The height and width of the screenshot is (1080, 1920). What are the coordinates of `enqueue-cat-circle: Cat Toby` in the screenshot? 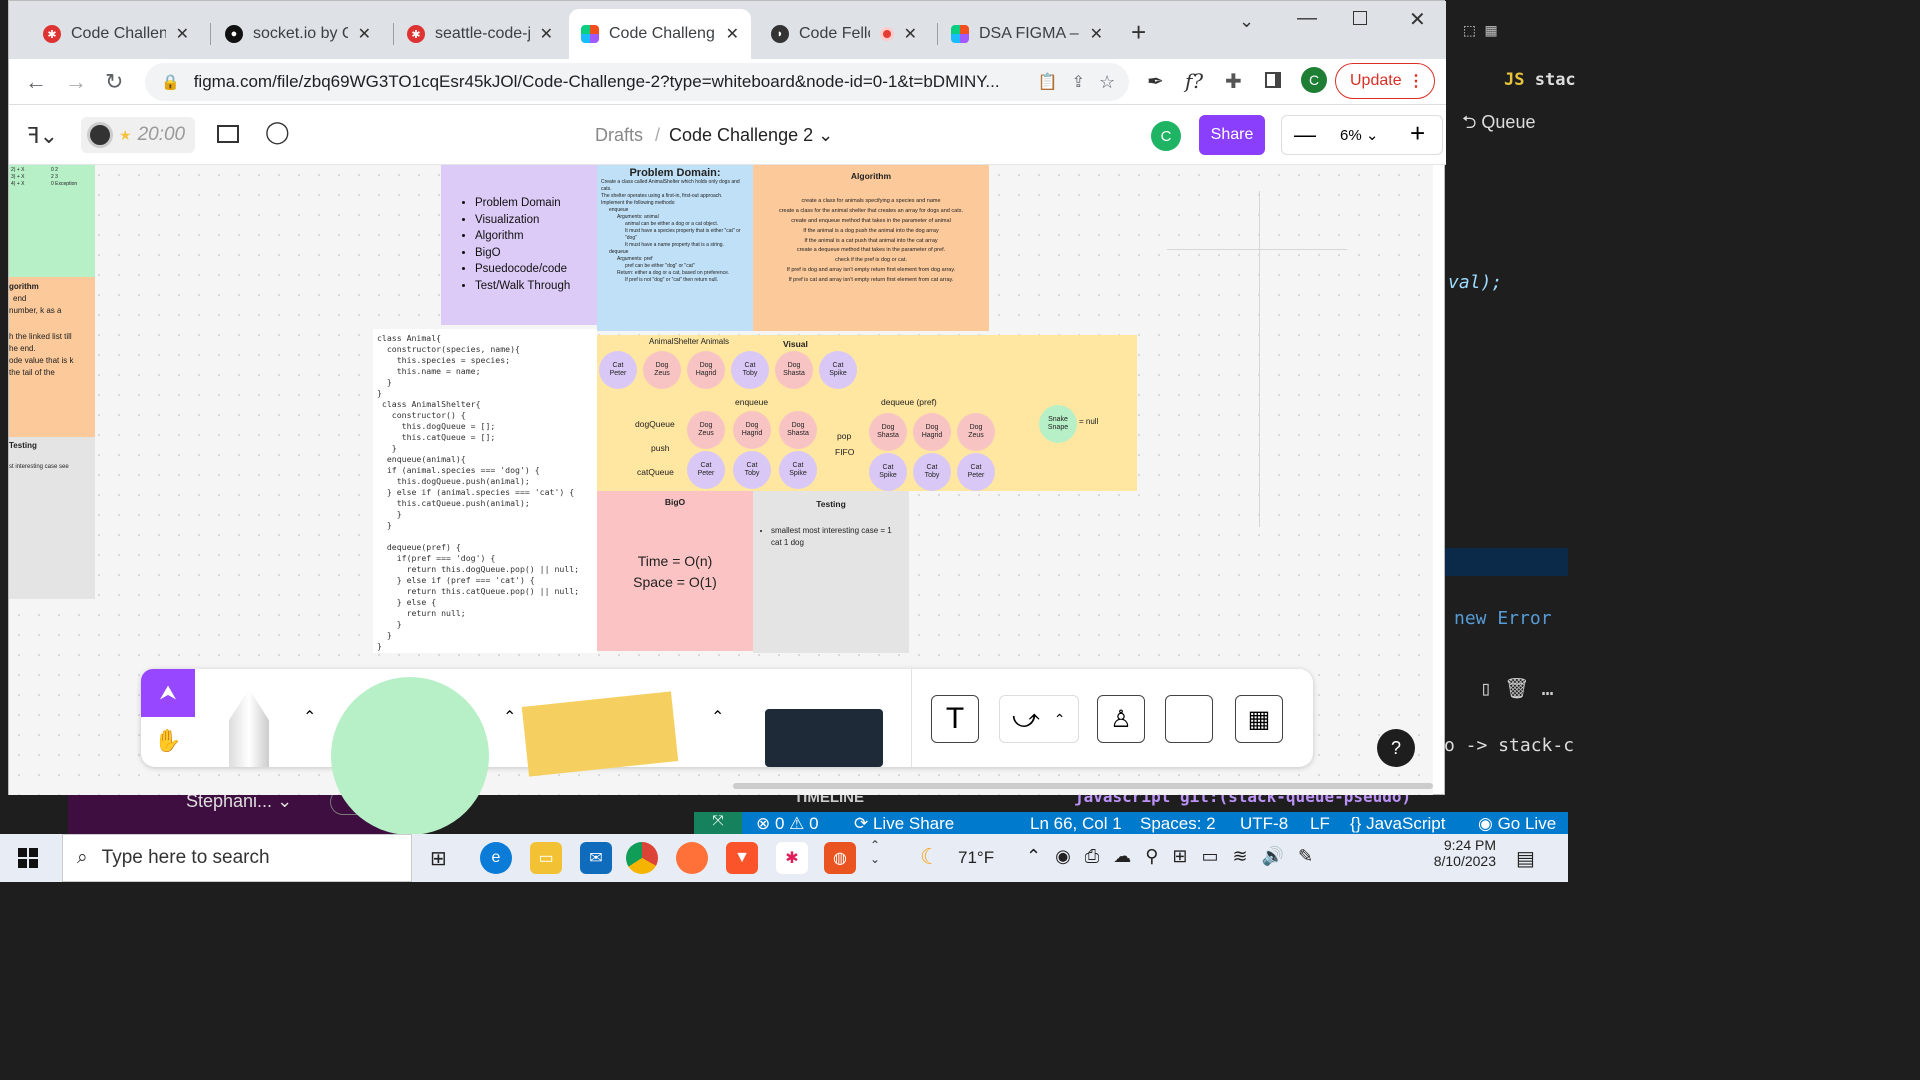 It's located at (752, 470).